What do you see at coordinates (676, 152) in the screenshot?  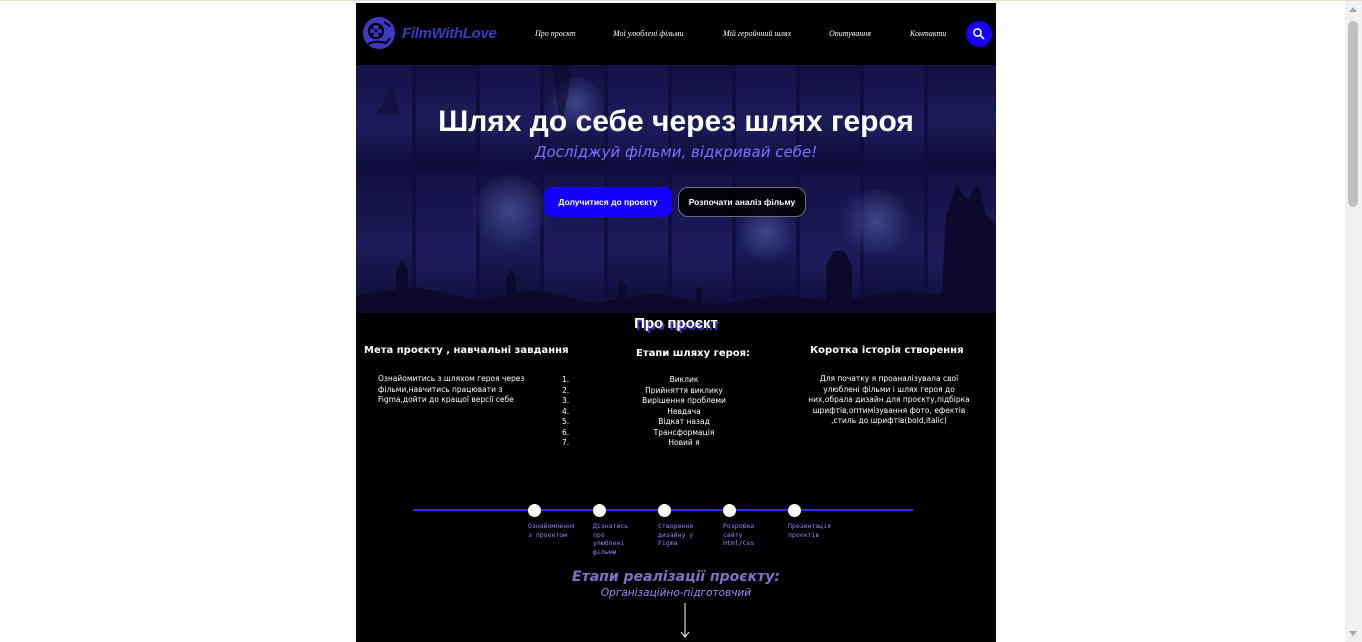 I see `hero-subtitle: Досліджуй фільми, відкривай себе!` at bounding box center [676, 152].